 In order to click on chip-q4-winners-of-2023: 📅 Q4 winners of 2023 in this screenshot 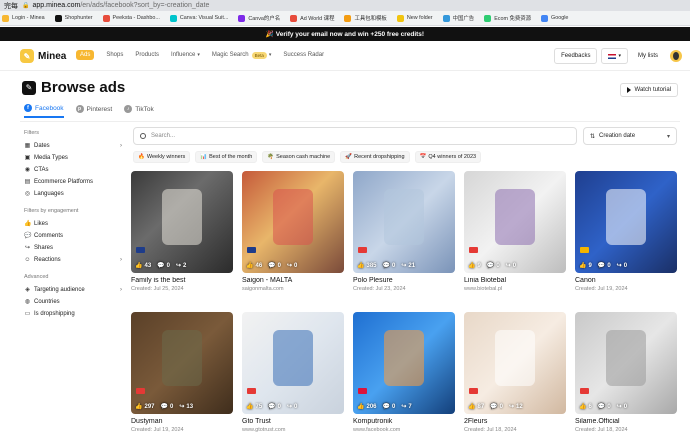, I will do `click(448, 157)`.